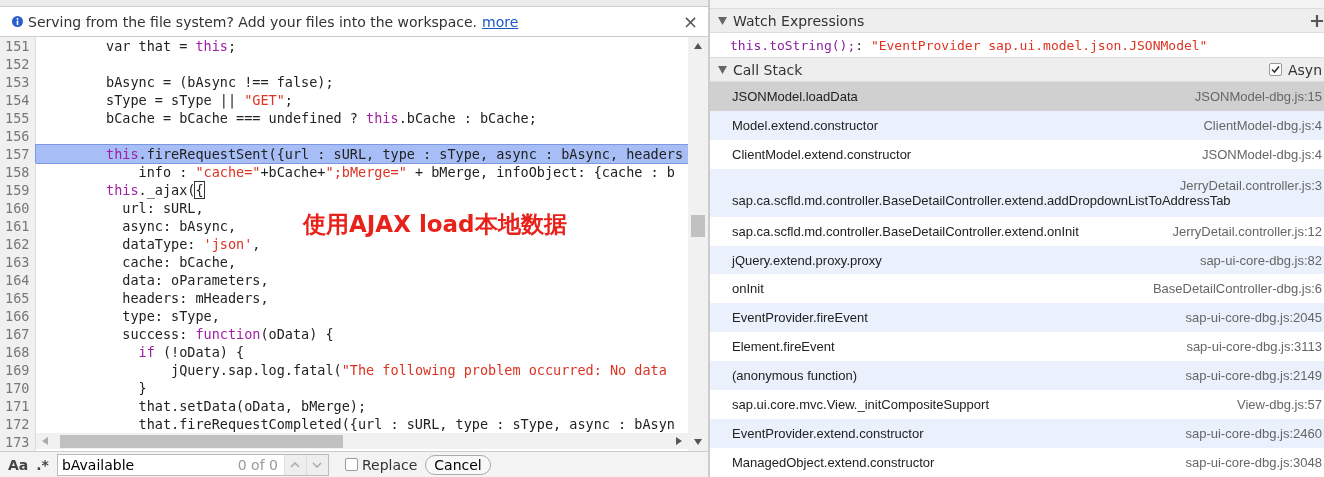  I want to click on match-case-toggle: Aa, so click(18, 464).